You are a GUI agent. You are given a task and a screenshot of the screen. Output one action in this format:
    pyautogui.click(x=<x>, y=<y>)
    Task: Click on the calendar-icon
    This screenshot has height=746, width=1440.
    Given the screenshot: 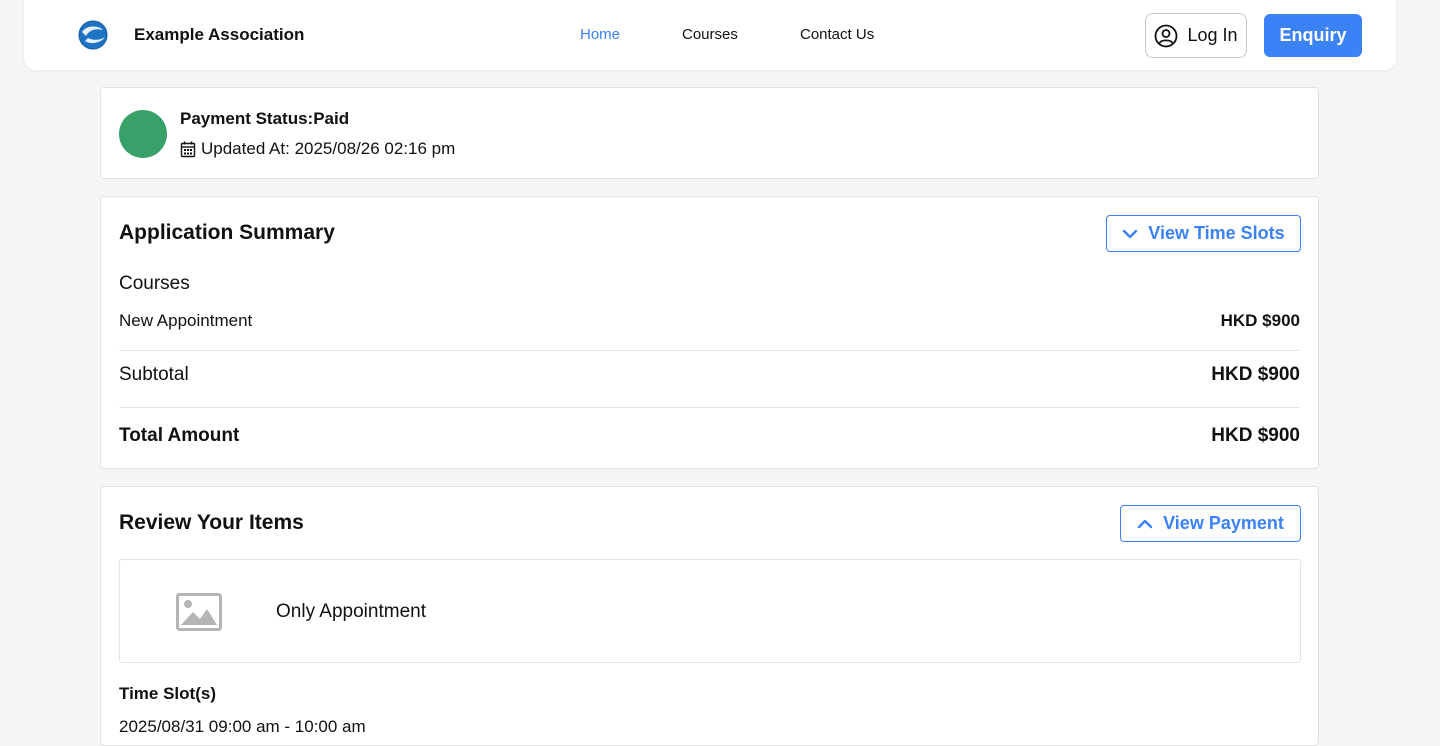 What is the action you would take?
    pyautogui.click(x=188, y=149)
    